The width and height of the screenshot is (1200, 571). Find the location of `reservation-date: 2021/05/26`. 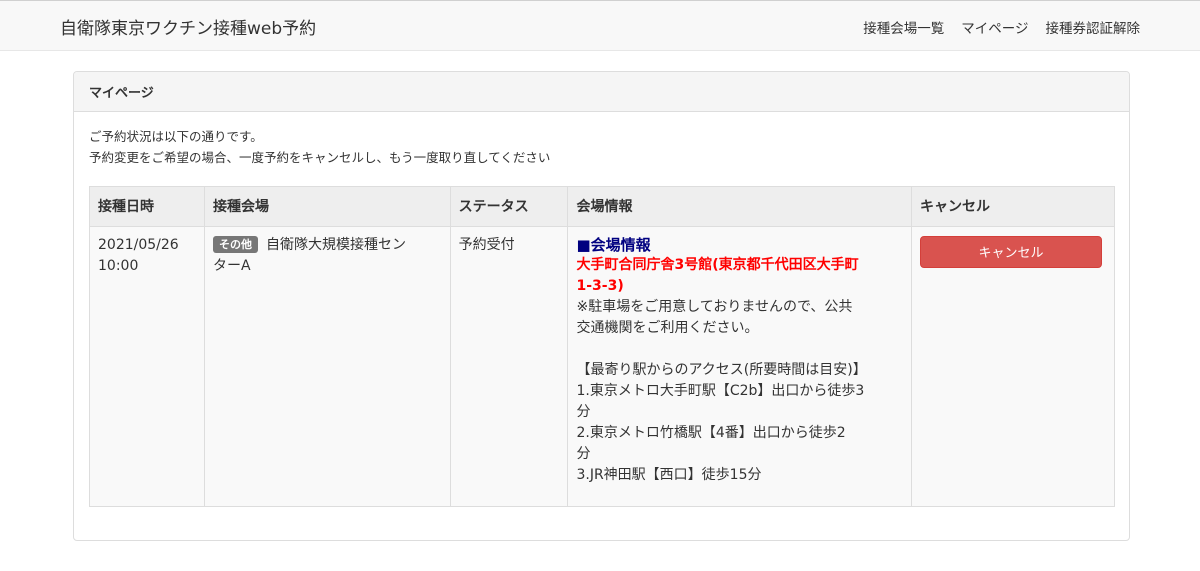

reservation-date: 2021/05/26 is located at coordinates (138, 245).